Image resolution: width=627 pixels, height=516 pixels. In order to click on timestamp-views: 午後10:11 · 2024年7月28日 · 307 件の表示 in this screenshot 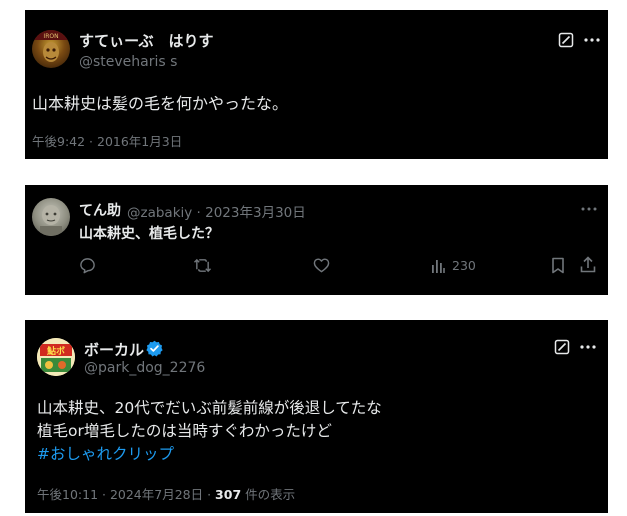, I will do `click(166, 493)`.